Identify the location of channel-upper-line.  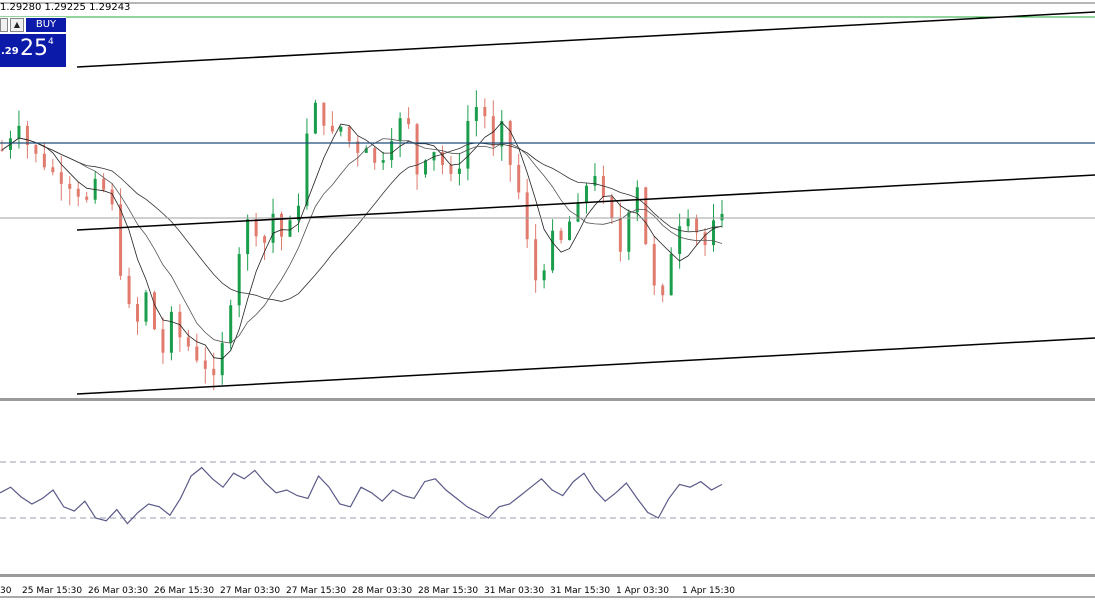
(585, 39).